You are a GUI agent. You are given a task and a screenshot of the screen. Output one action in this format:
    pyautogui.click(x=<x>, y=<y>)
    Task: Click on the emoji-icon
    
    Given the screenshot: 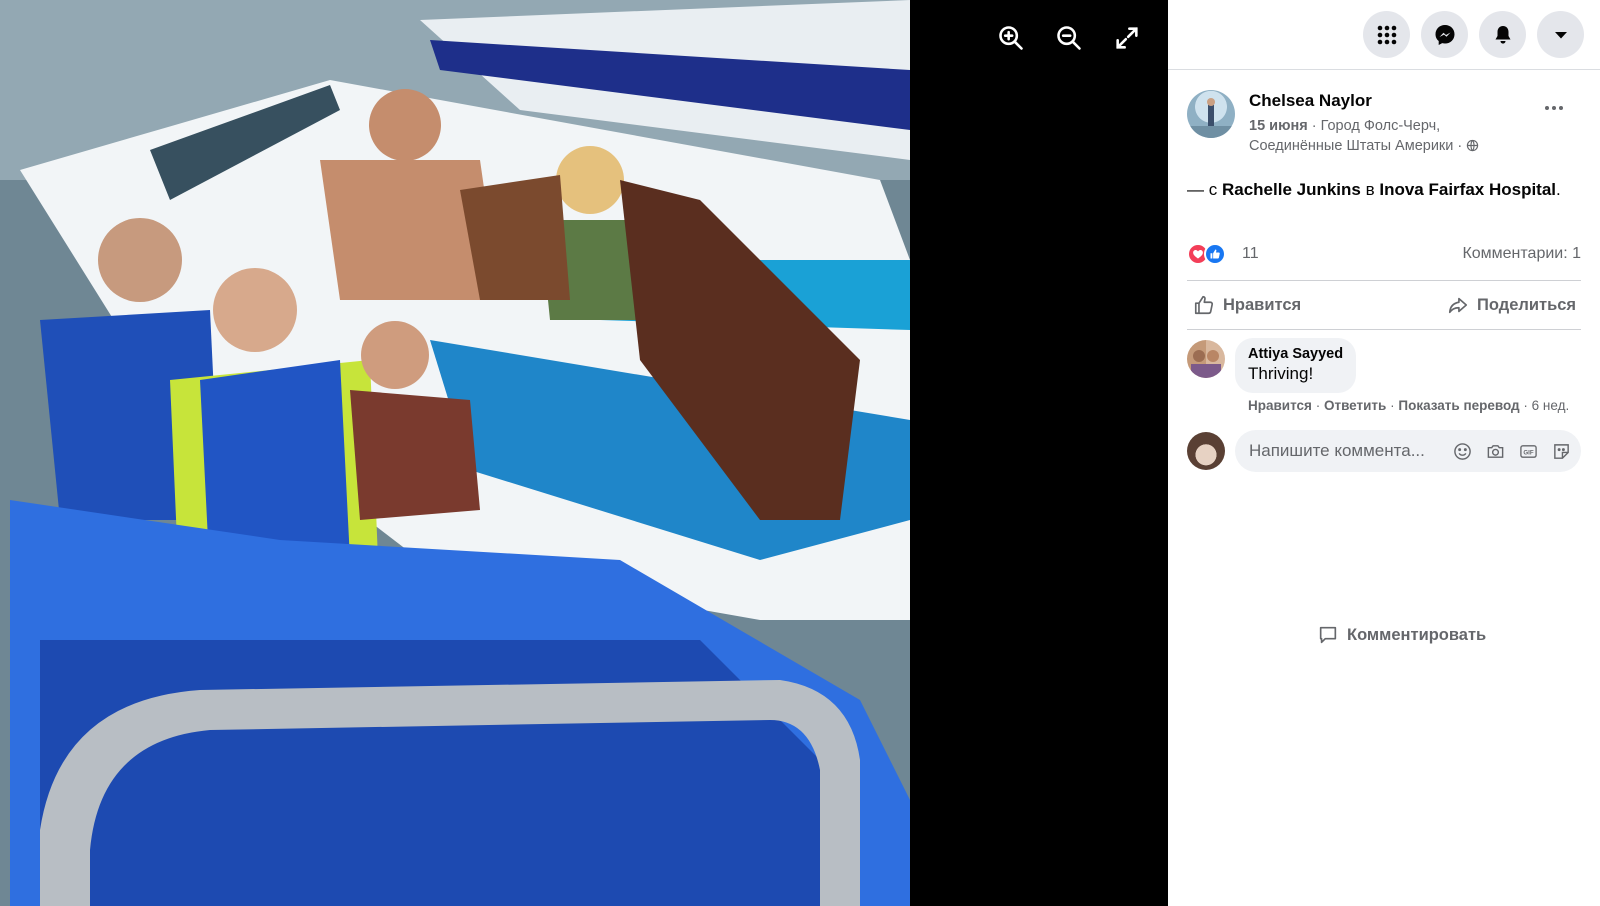 What is the action you would take?
    pyautogui.click(x=1462, y=451)
    